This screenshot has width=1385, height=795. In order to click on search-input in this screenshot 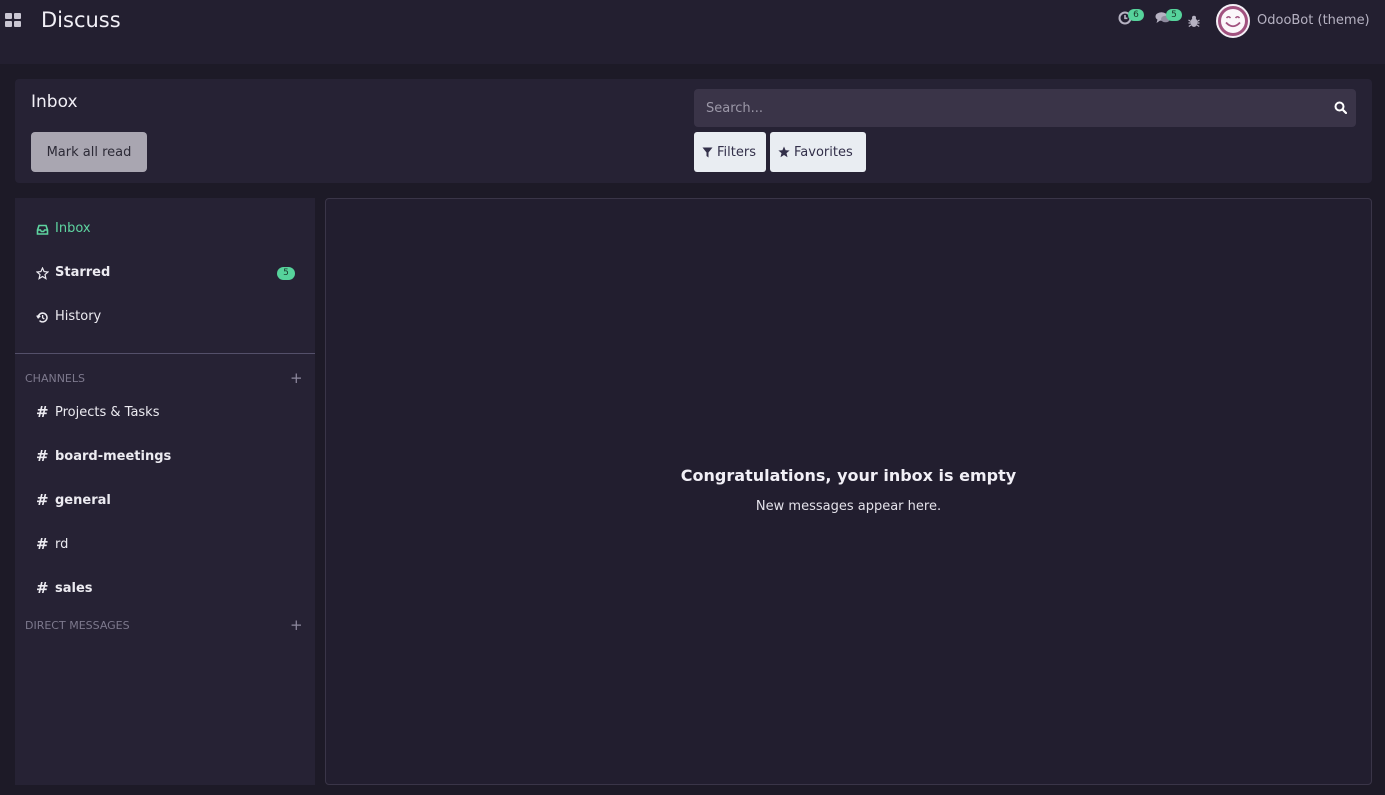, I will do `click(1009, 108)`.